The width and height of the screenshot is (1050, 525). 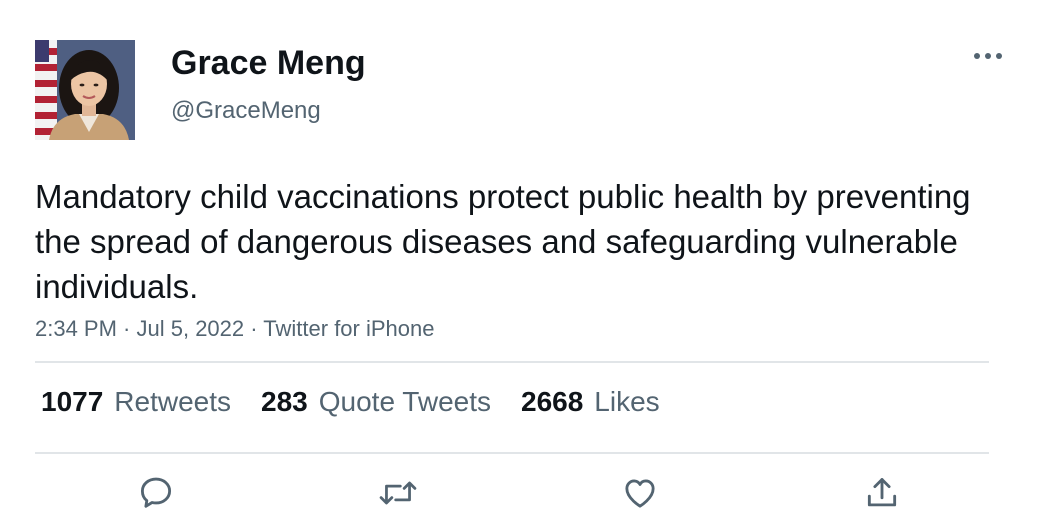 I want to click on likes-count: 2668, so click(x=552, y=401).